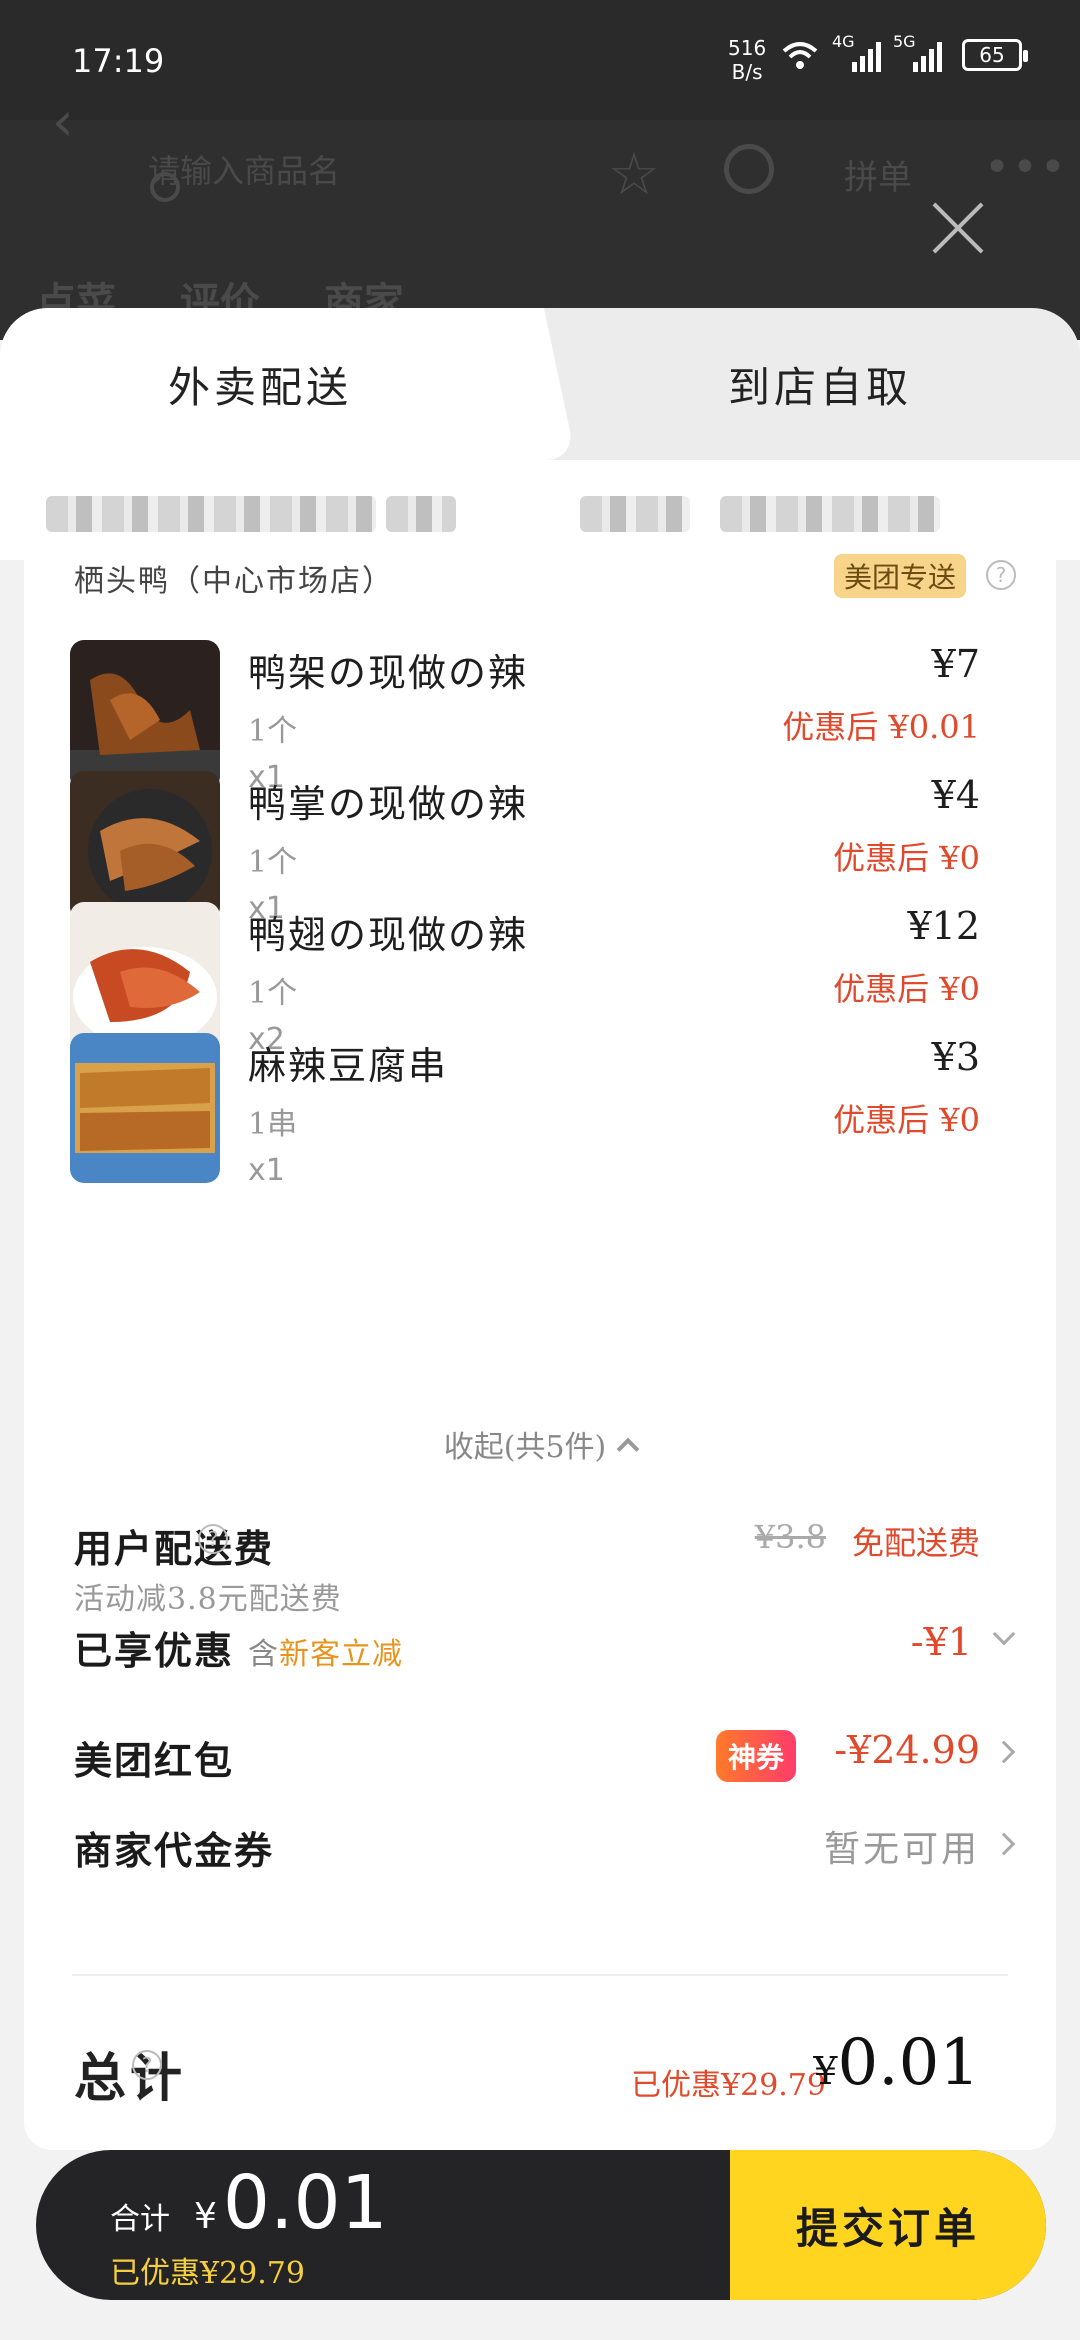 This screenshot has height=2340, width=1080. I want to click on battery-icon: 65, so click(995, 55).